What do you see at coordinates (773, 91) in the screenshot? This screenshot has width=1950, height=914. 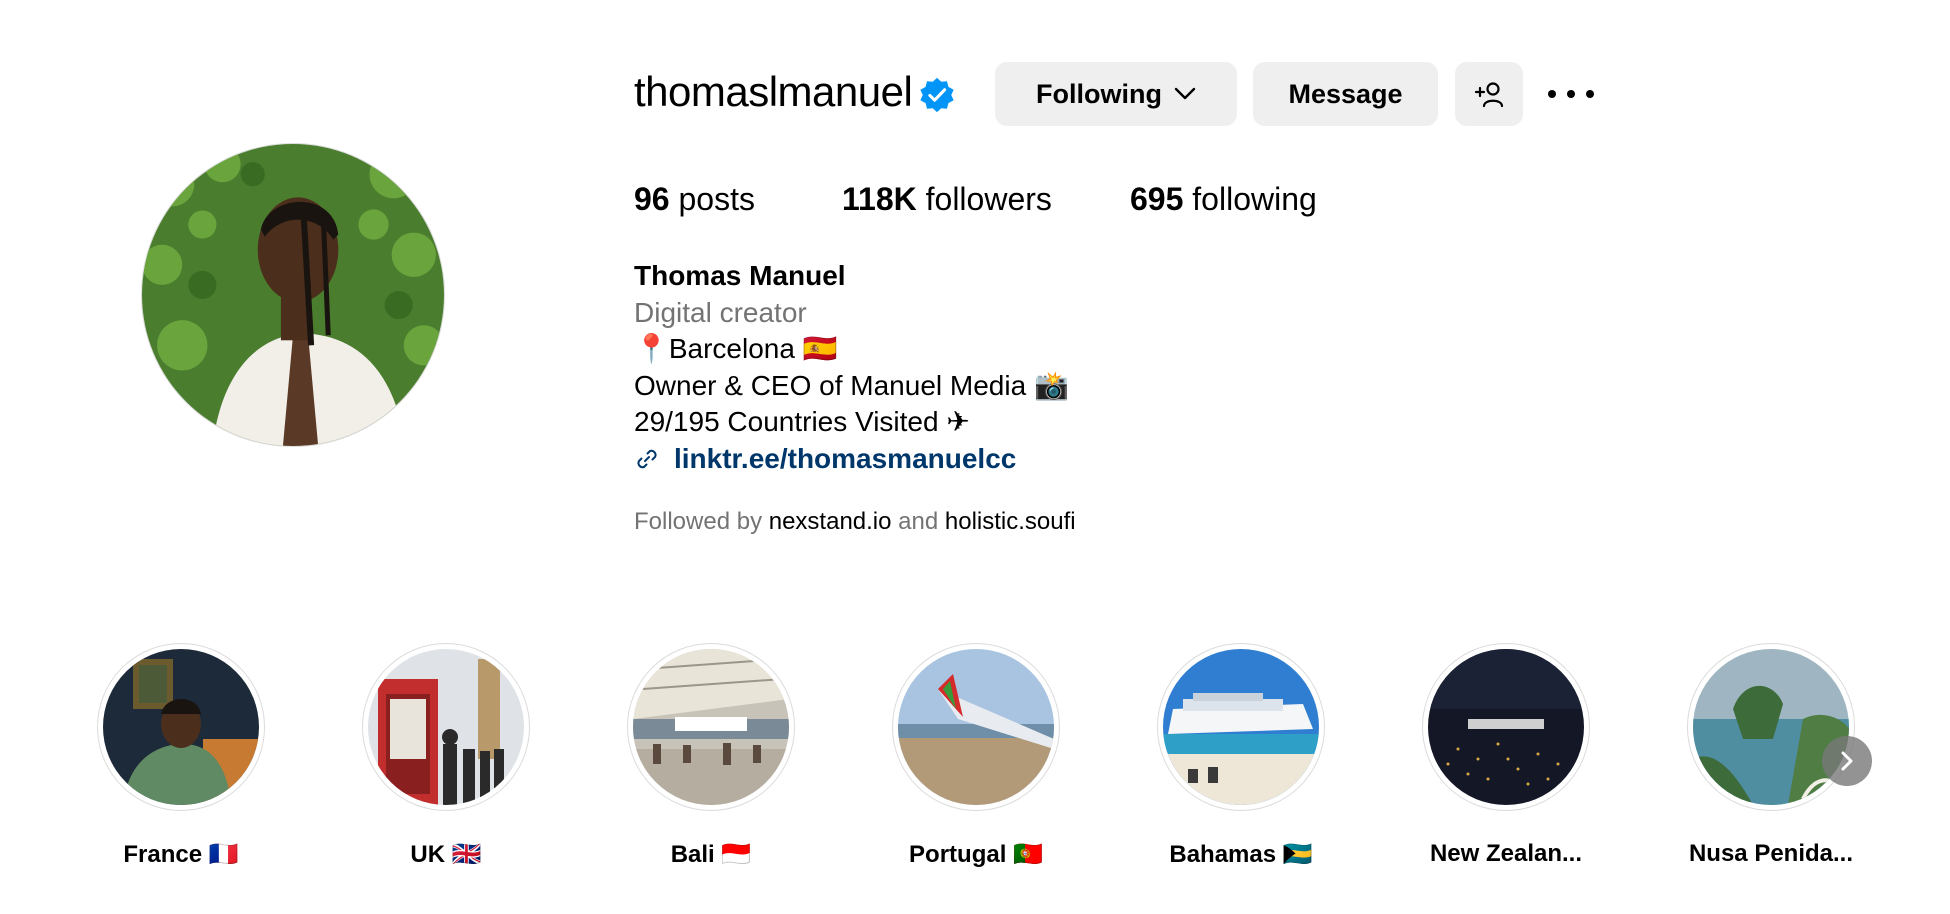 I see `username: thomaslmanuel` at bounding box center [773, 91].